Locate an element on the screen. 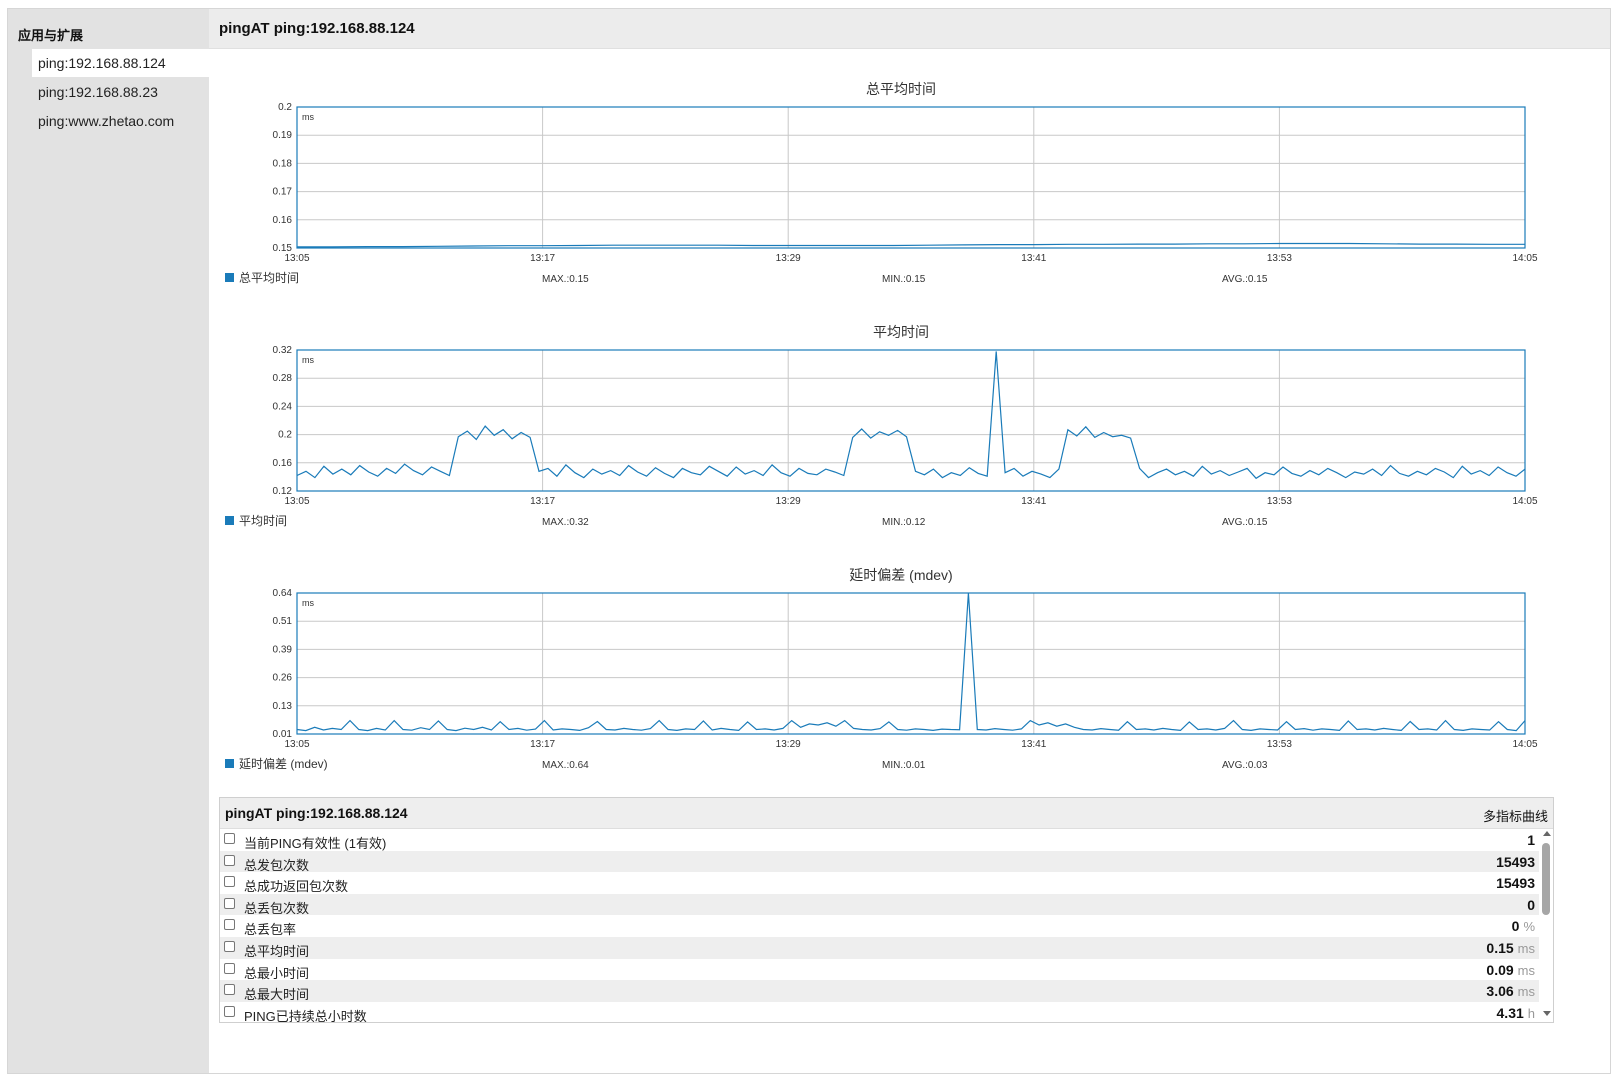 Image resolution: width=1614 pixels, height=1080 pixels. y-tick-label: 0.13 is located at coordinates (283, 706).